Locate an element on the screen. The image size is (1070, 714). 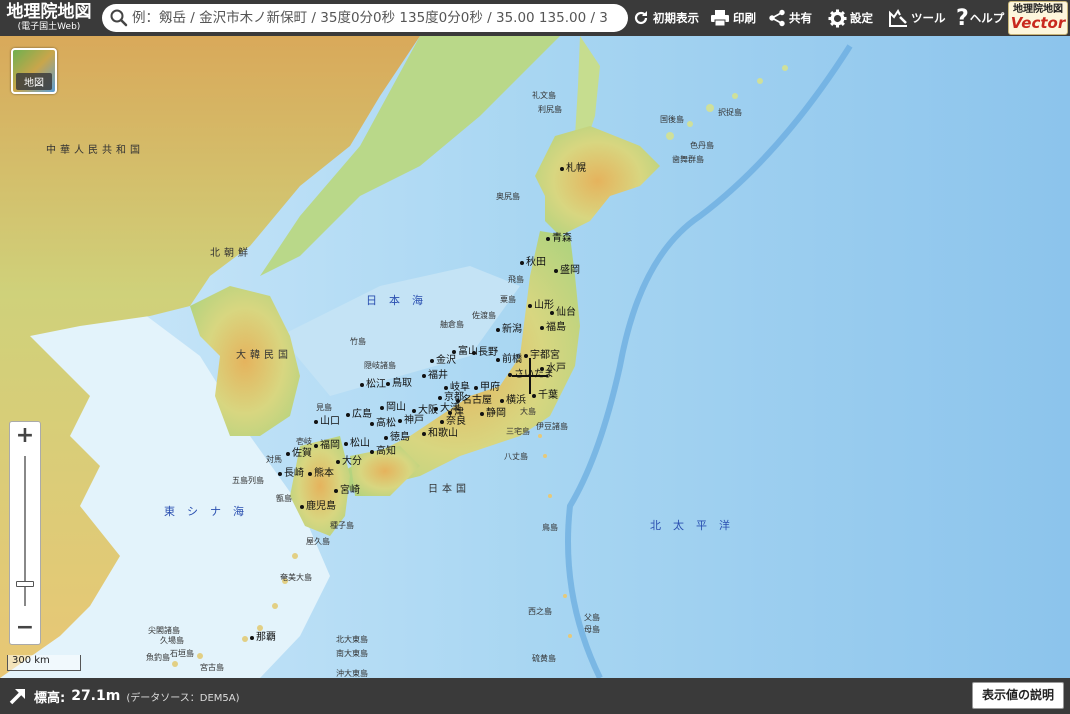
map-layer-label: 地図 is located at coordinates (34, 81).